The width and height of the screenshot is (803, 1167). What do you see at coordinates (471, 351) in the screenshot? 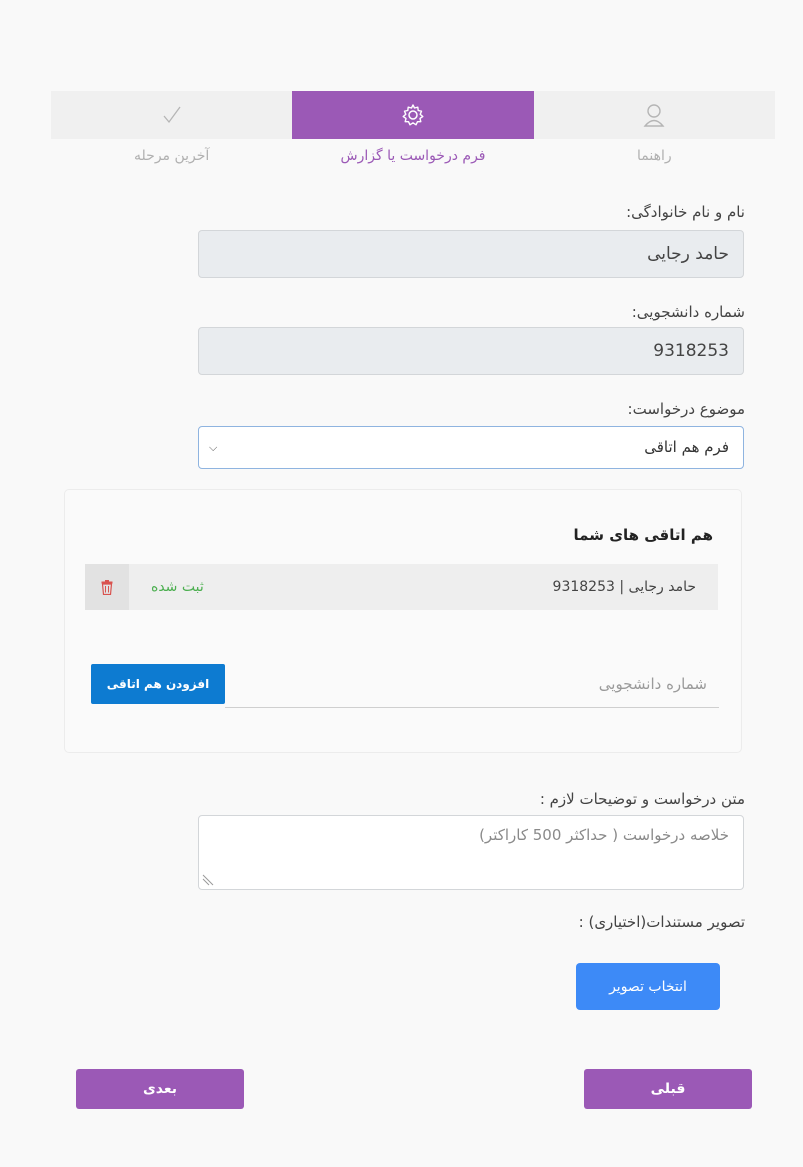
I see `student-number-field: 9318253` at bounding box center [471, 351].